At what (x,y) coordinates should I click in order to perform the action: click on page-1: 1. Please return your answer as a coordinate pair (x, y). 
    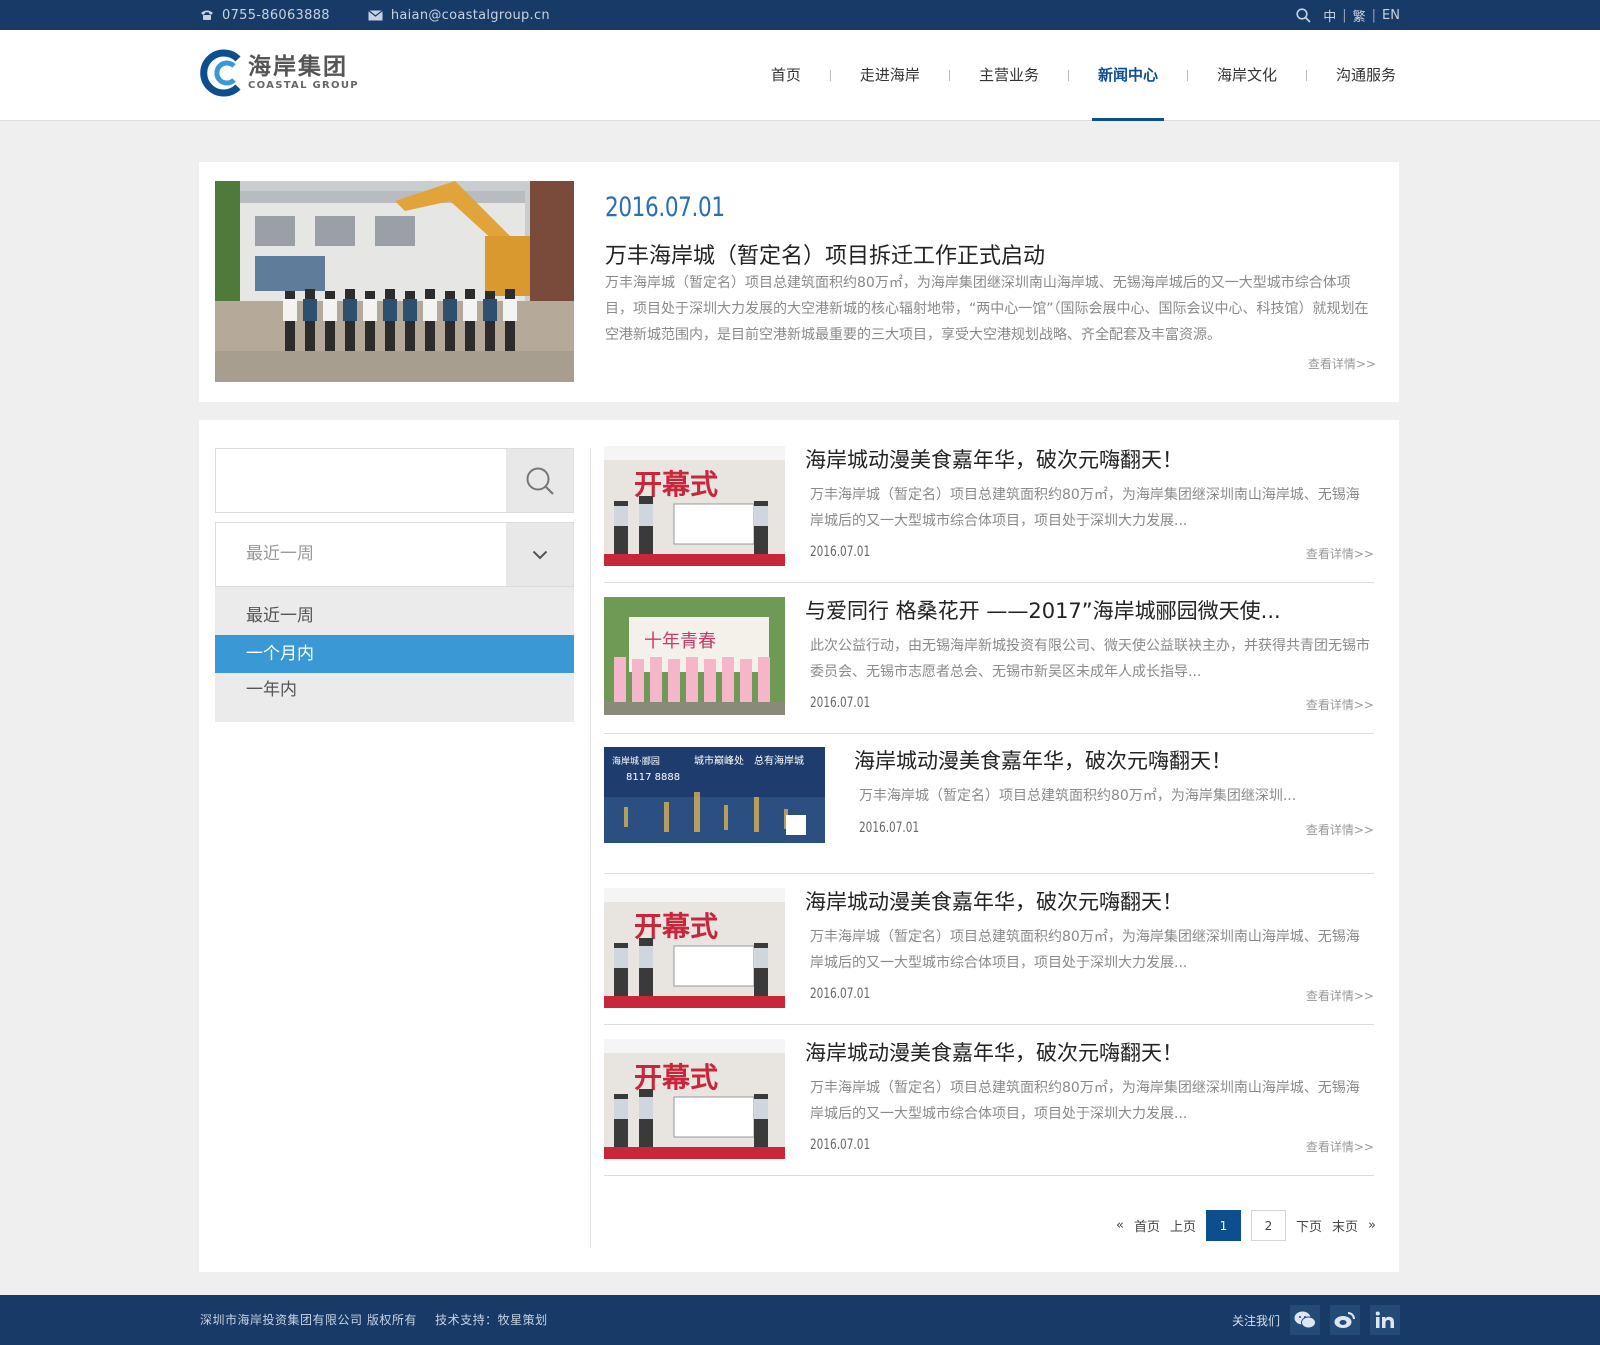
    Looking at the image, I should click on (1223, 1225).